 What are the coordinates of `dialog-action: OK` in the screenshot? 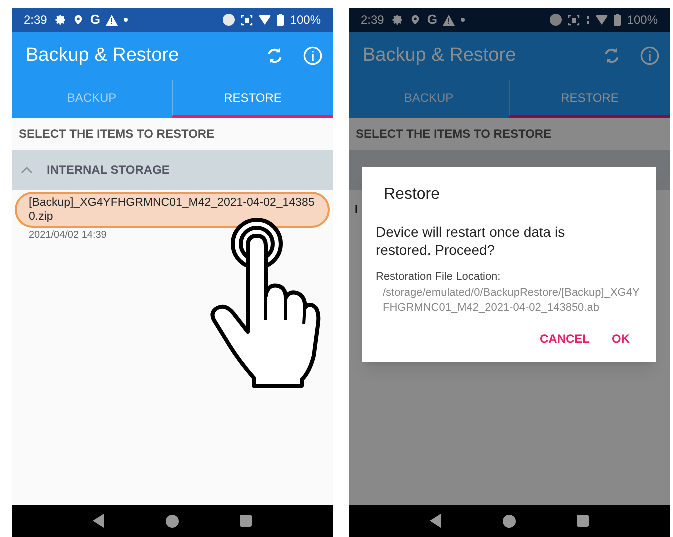 It's located at (621, 339).